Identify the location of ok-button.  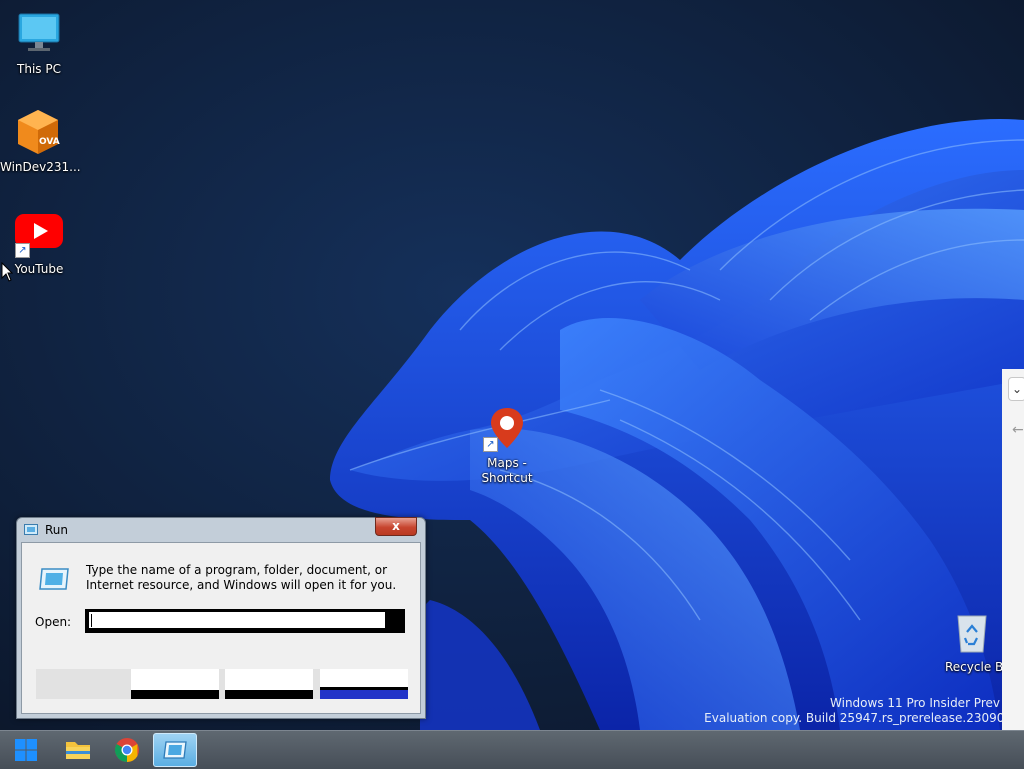
(175, 684).